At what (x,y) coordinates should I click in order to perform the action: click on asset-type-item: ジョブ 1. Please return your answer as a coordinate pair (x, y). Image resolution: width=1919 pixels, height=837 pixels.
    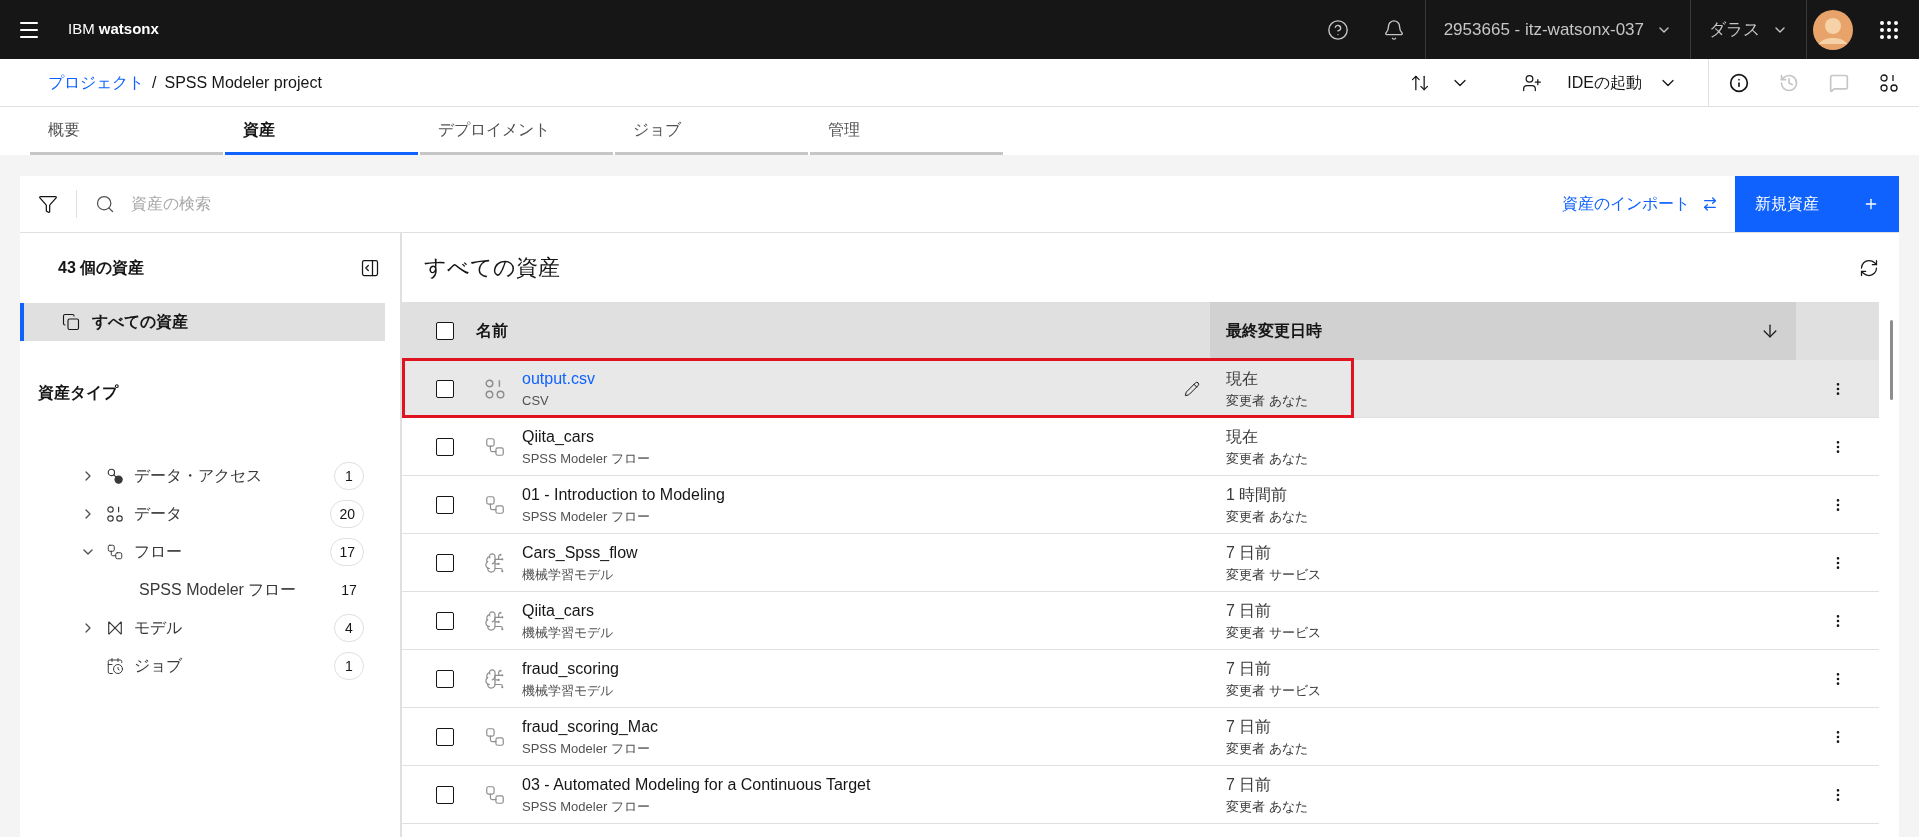
    Looking at the image, I should click on (210, 666).